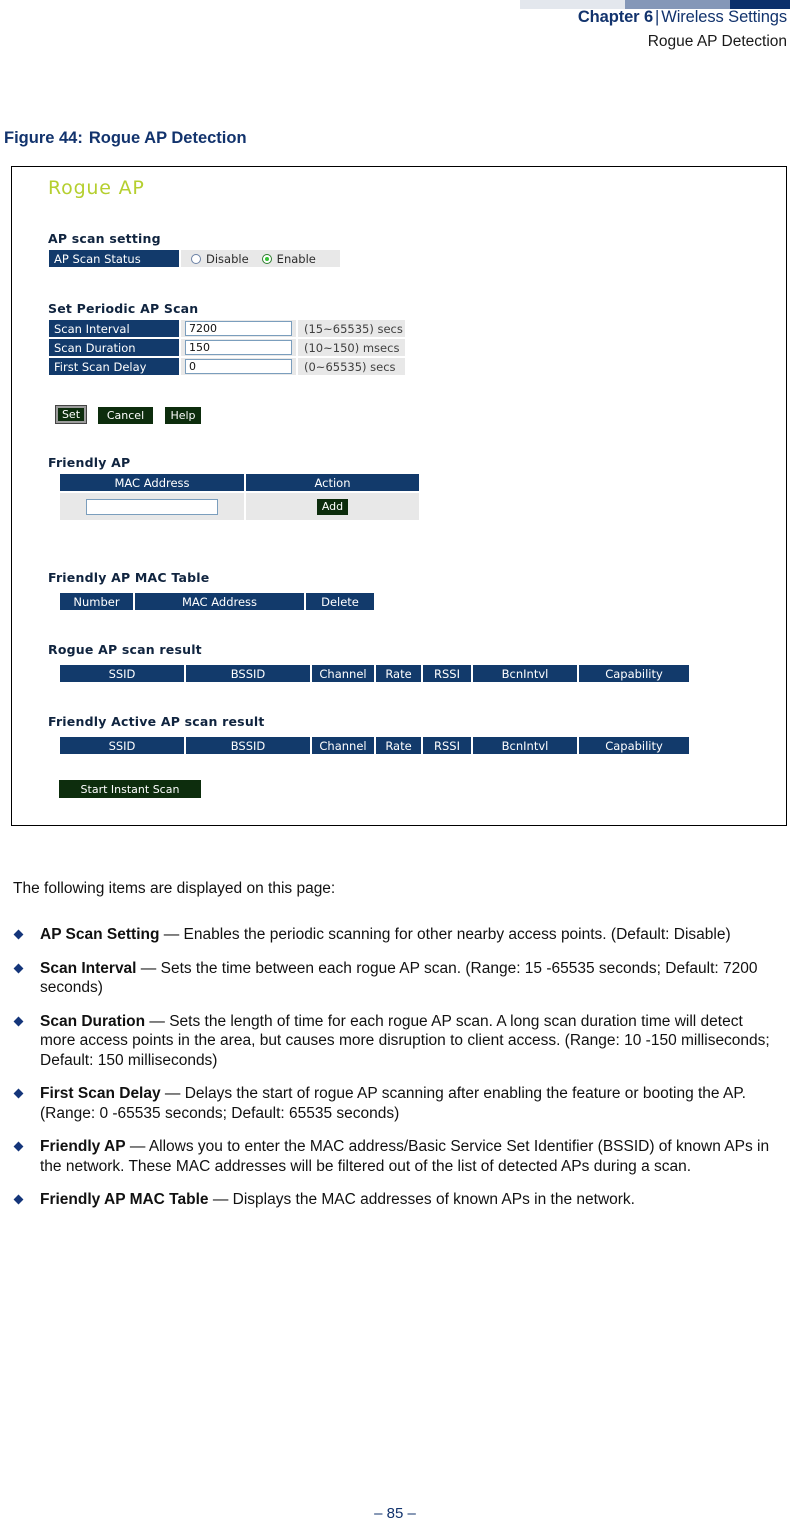 The height and width of the screenshot is (1535, 790). Describe the element at coordinates (114, 328) in the screenshot. I see `scan-interval-label: Scan Interval` at that location.